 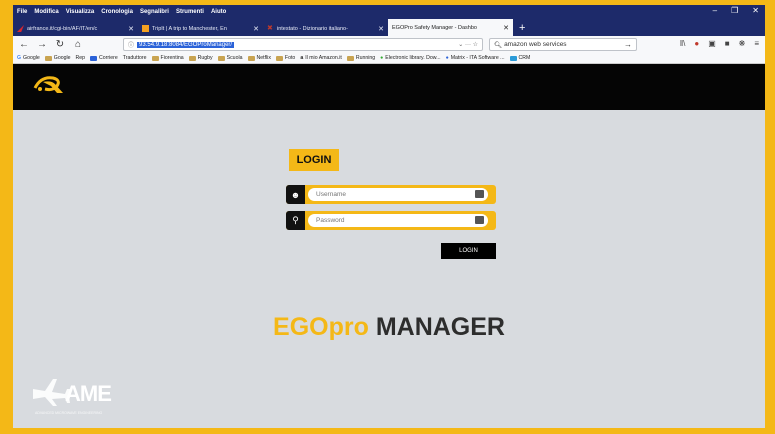 I want to click on login-title: LOGIN, so click(x=314, y=160).